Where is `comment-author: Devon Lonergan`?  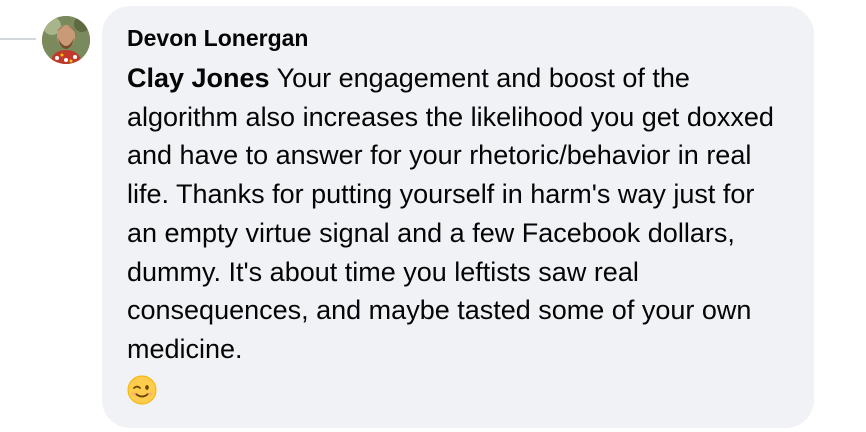
comment-author: Devon Lonergan is located at coordinates (457, 38).